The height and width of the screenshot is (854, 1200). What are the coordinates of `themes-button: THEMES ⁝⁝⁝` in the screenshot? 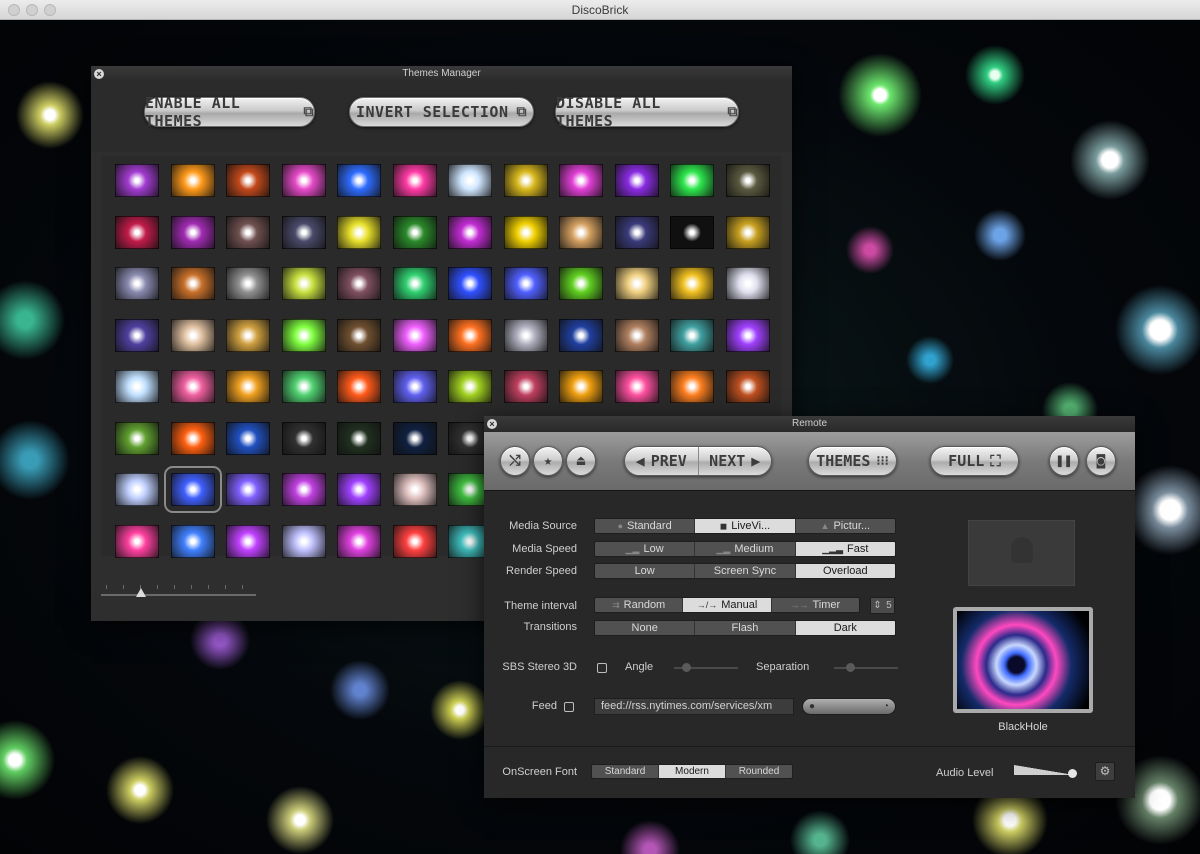 It's located at (852, 461).